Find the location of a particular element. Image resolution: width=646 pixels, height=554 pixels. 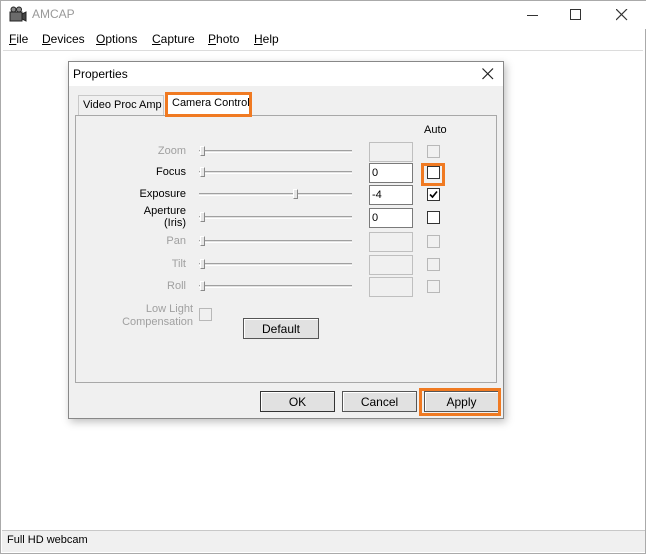

menu-devices: Devices is located at coordinates (63, 39).